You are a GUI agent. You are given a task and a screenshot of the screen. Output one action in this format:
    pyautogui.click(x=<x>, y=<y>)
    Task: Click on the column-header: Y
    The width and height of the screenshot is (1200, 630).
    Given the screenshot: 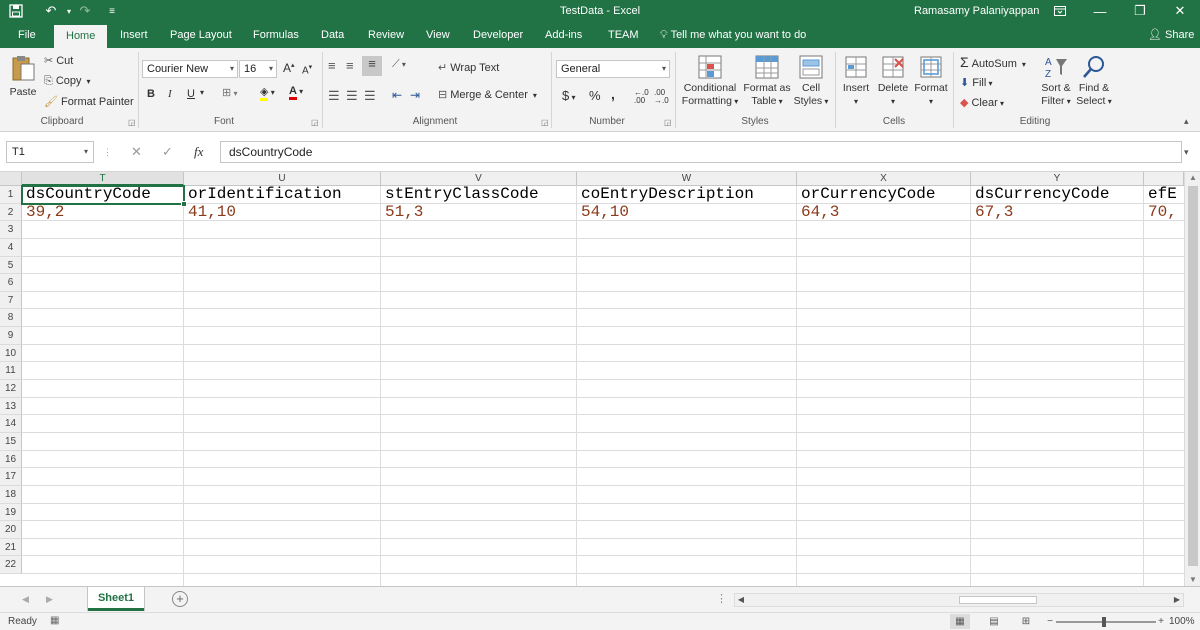 What is the action you would take?
    pyautogui.click(x=1057, y=179)
    